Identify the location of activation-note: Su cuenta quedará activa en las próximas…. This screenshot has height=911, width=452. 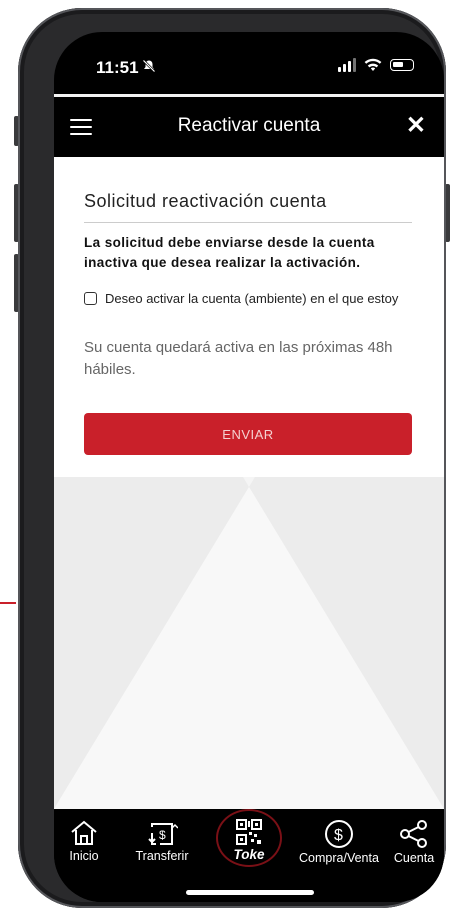
(238, 358).